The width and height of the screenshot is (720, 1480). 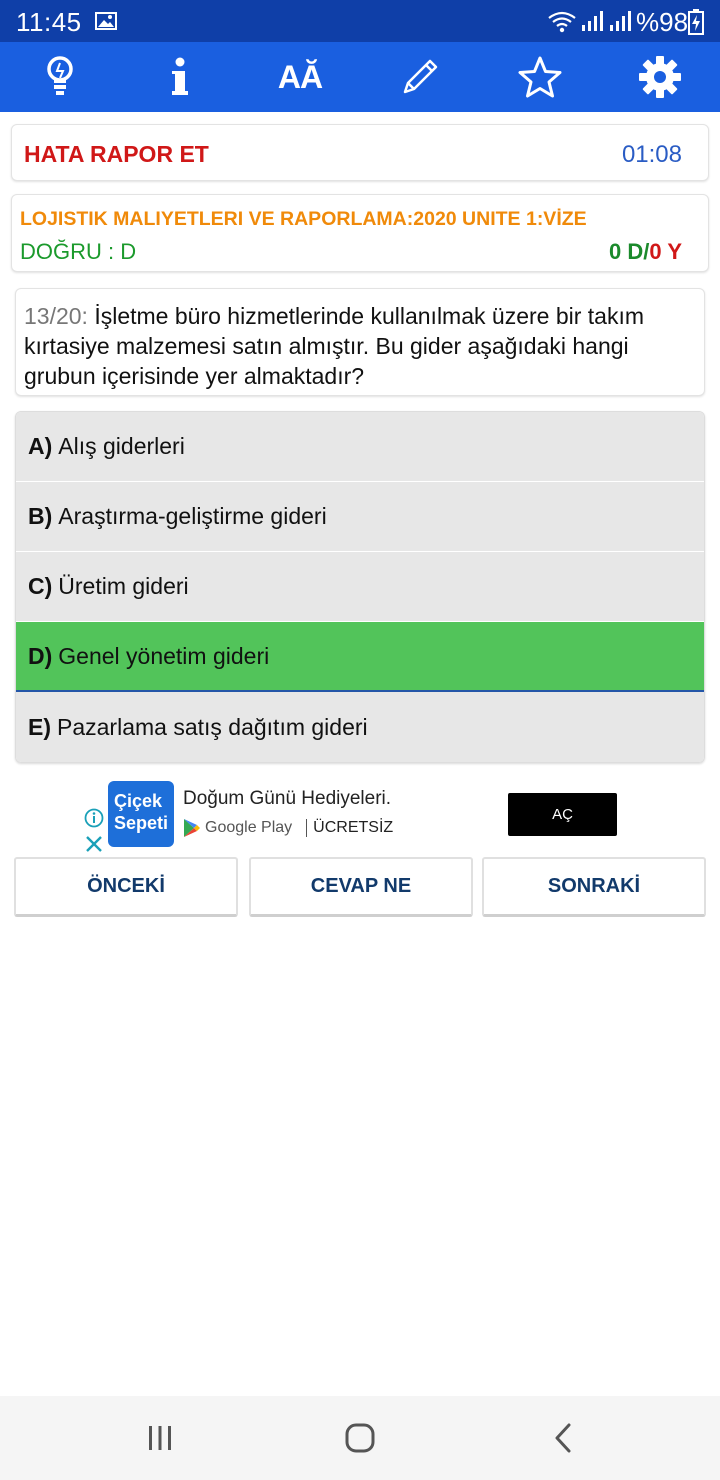 I want to click on report-error-button: HATA RAPOR ET, so click(x=116, y=154).